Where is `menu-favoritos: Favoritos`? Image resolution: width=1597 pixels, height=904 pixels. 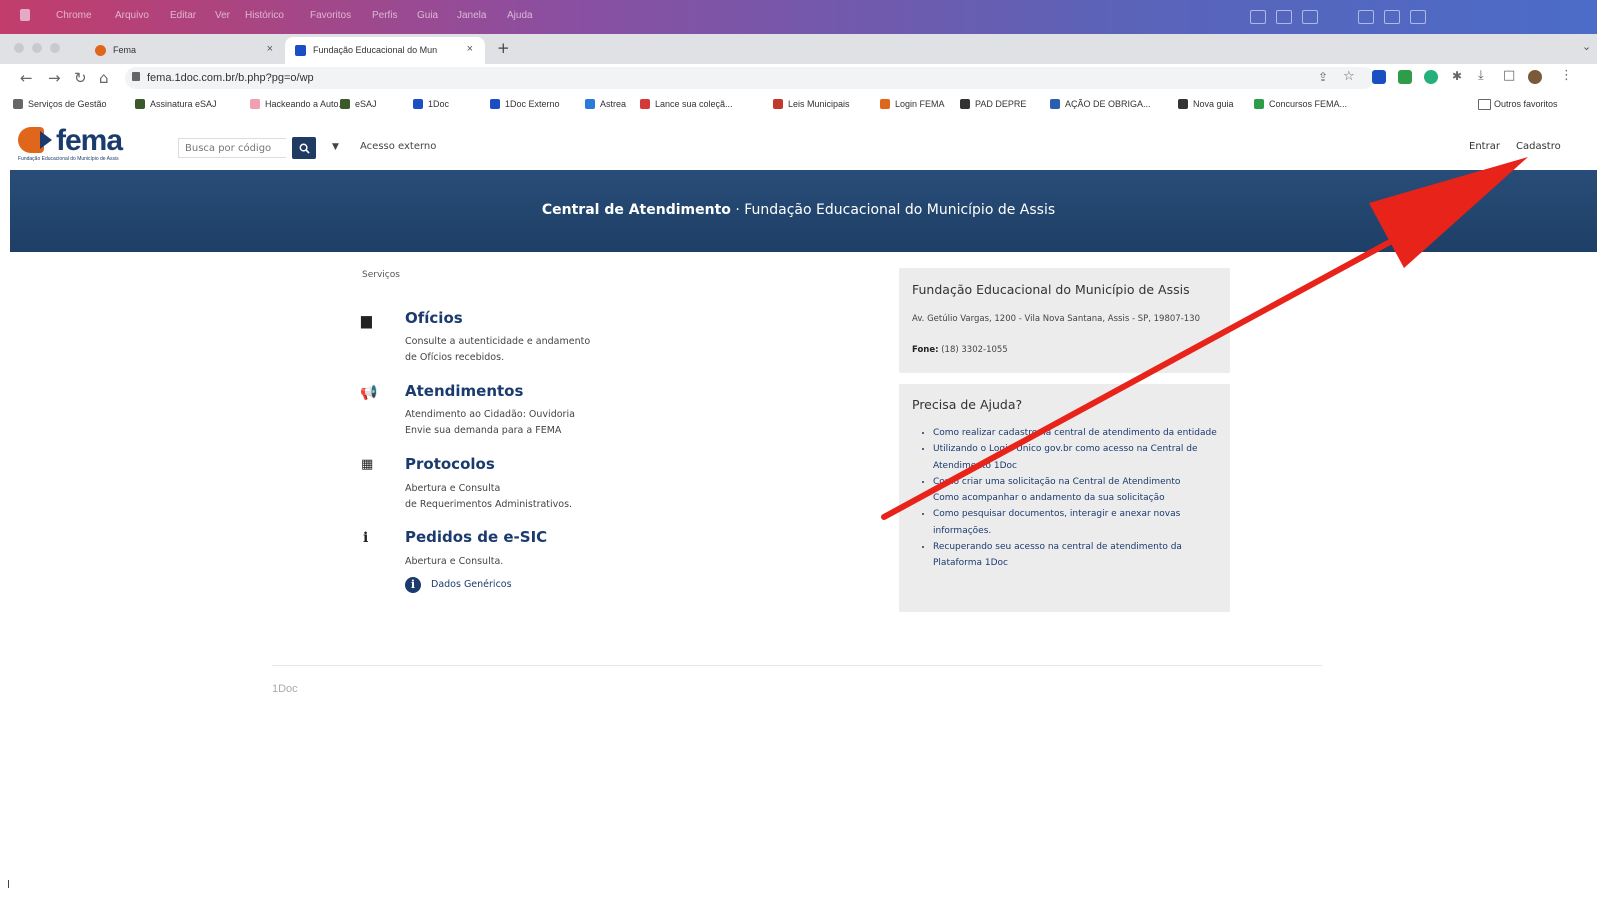 menu-favoritos: Favoritos is located at coordinates (330, 15).